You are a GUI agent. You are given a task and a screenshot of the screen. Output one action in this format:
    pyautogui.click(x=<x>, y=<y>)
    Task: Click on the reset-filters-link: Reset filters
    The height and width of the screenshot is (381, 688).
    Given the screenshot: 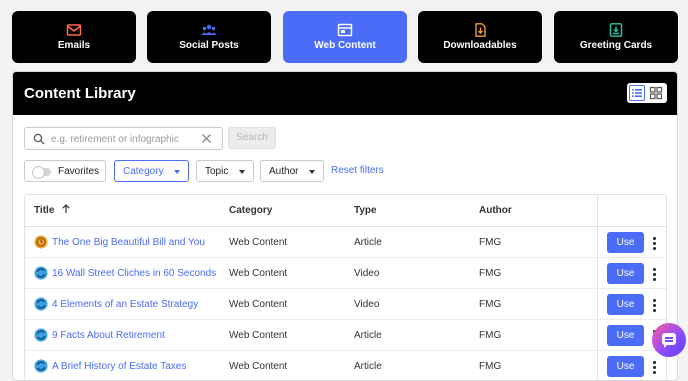 What is the action you would take?
    pyautogui.click(x=357, y=170)
    